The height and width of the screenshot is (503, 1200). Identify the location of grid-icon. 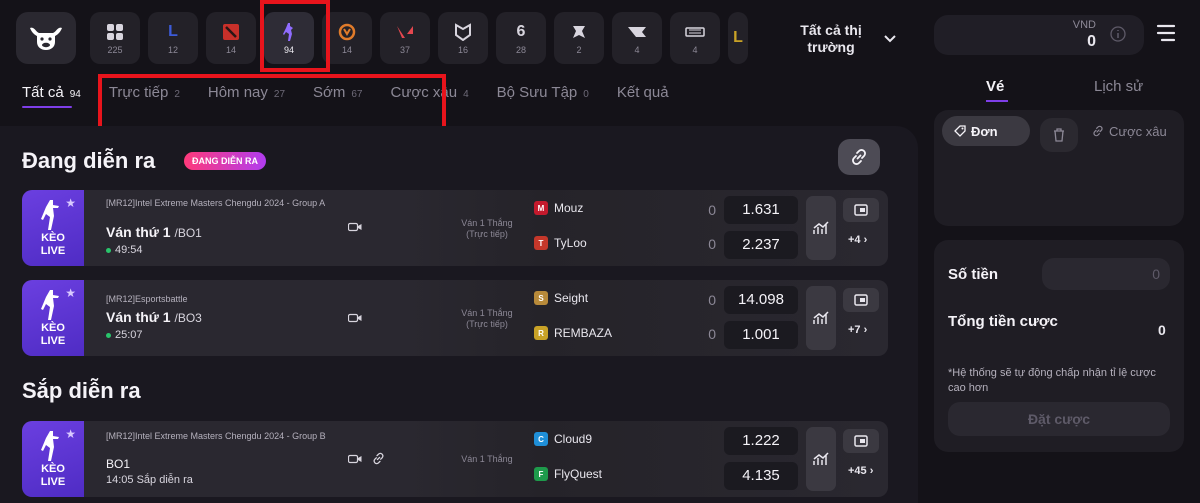
(115, 32).